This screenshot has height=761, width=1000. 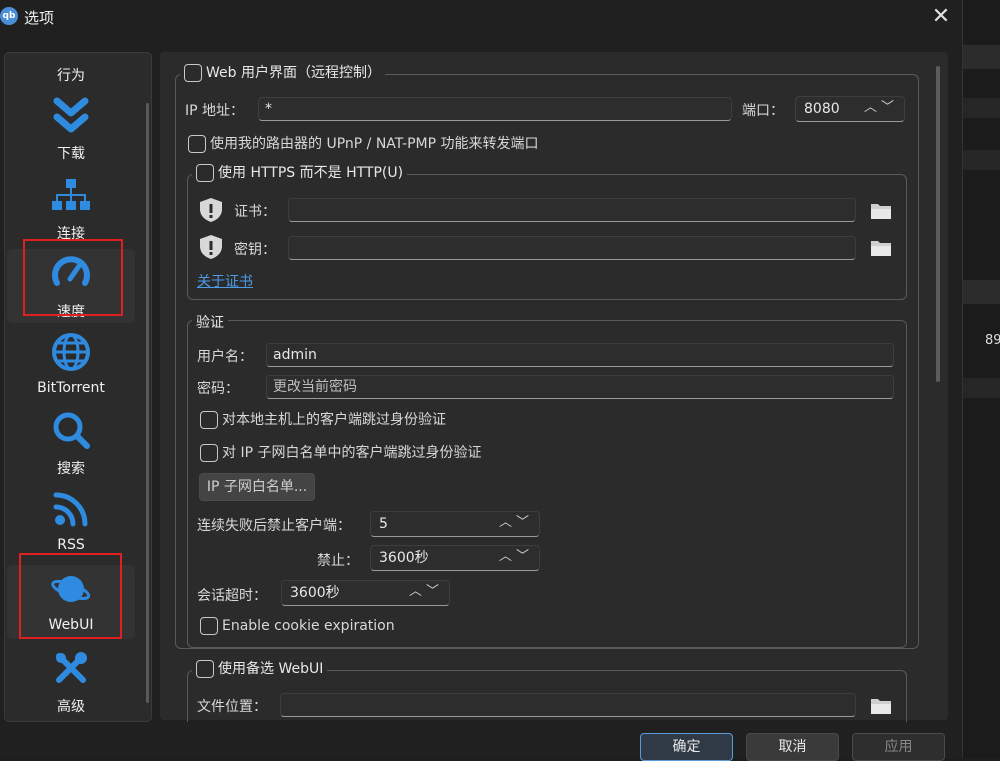 I want to click on cookie-expiration-option: Enable cookie expiration, so click(x=297, y=626).